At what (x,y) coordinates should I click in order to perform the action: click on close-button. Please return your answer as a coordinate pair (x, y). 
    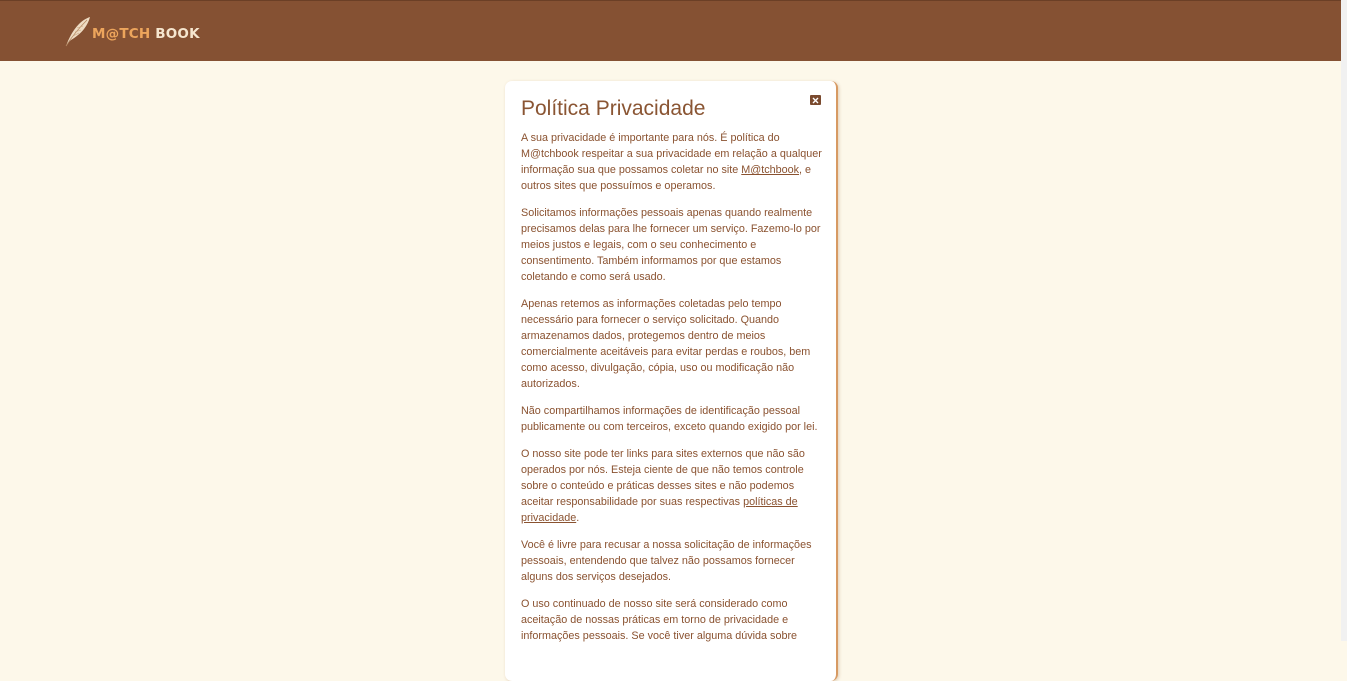
    Looking at the image, I should click on (815, 100).